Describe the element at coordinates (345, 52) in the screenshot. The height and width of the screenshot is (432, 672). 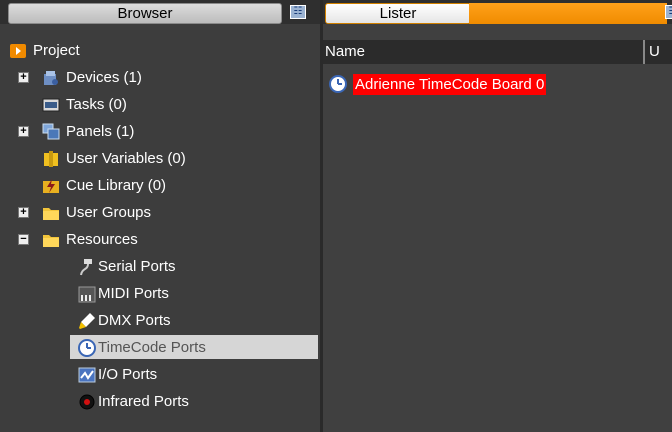
I see `column-header-name: Name` at that location.